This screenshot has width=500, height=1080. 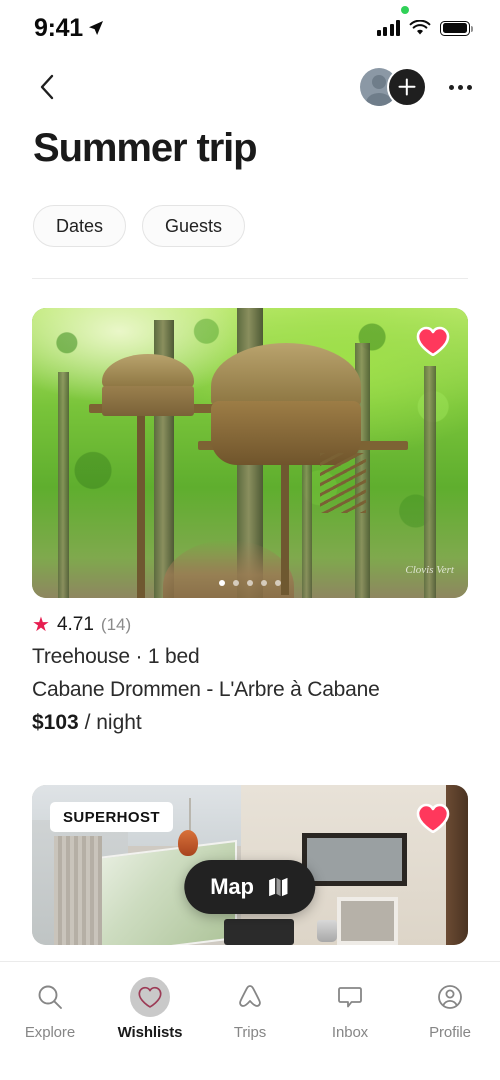 What do you see at coordinates (250, 625) in the screenshot?
I see `listing-rating: ★ 4.71 (14)` at bounding box center [250, 625].